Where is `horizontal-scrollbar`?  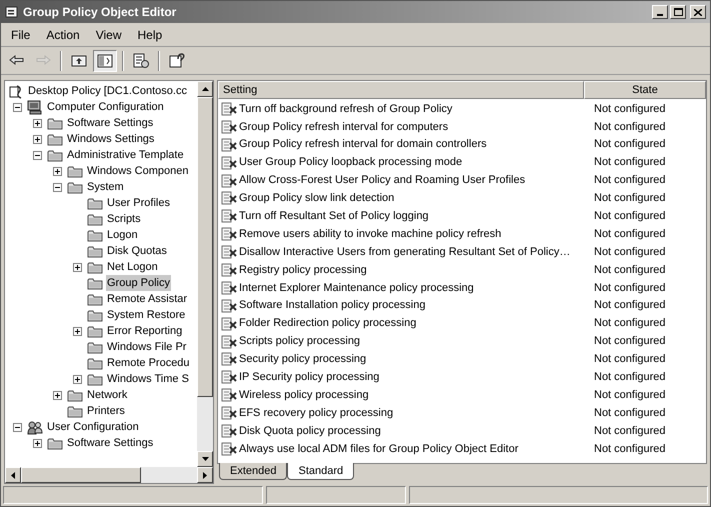
horizontal-scrollbar is located at coordinates (109, 475).